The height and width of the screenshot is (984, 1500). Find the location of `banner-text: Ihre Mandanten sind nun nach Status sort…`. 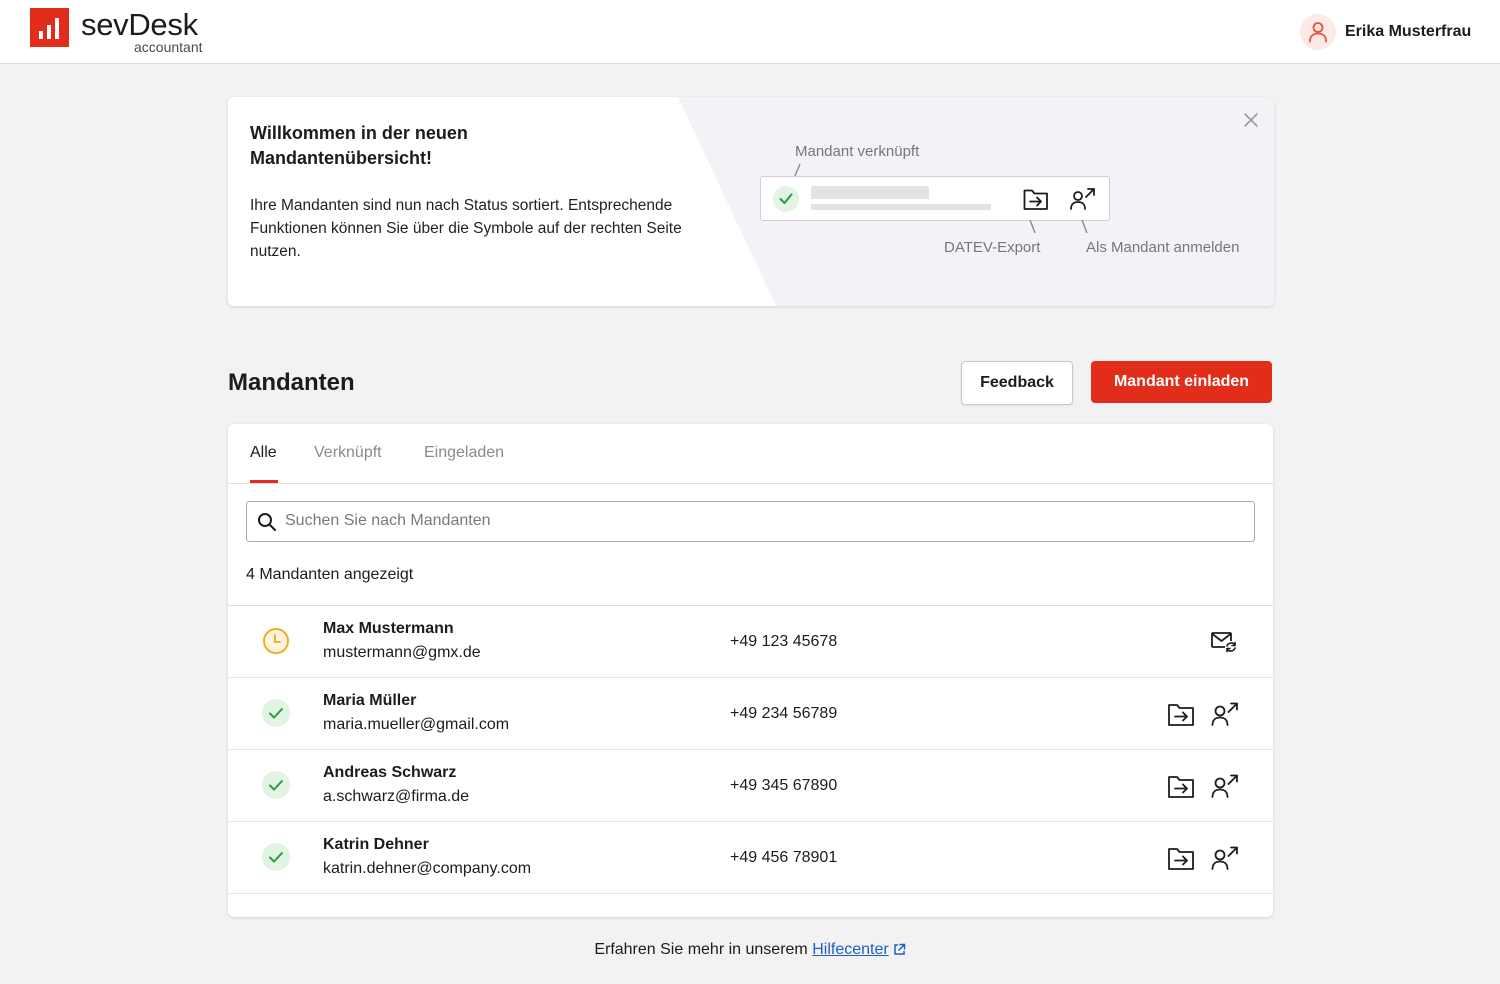

banner-text: Ihre Mandanten sind nun nach Status sort… is located at coordinates (466, 228).